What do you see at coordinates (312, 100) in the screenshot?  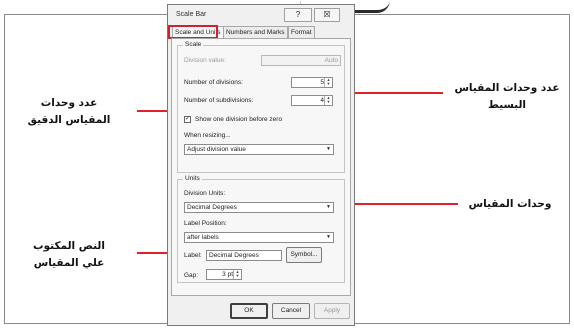 I see `num-subdivisions-stepper: 4 ▲ ▼` at bounding box center [312, 100].